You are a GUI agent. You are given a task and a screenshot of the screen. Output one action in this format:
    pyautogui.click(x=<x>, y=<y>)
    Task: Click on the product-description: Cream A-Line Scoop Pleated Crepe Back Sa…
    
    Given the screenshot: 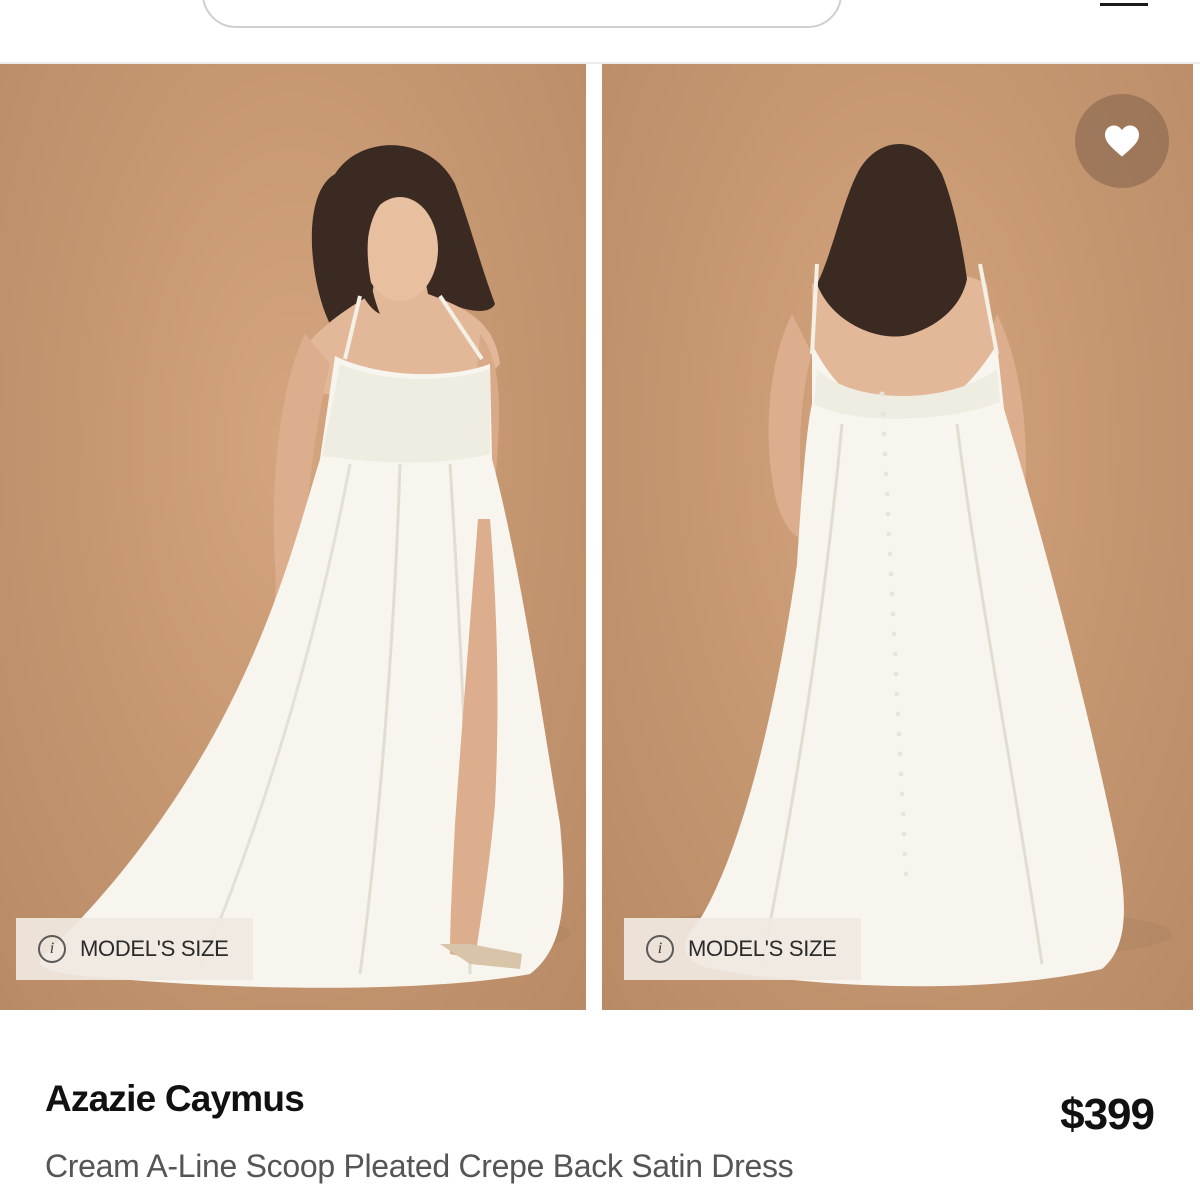 What is the action you would take?
    pyautogui.click(x=419, y=1166)
    